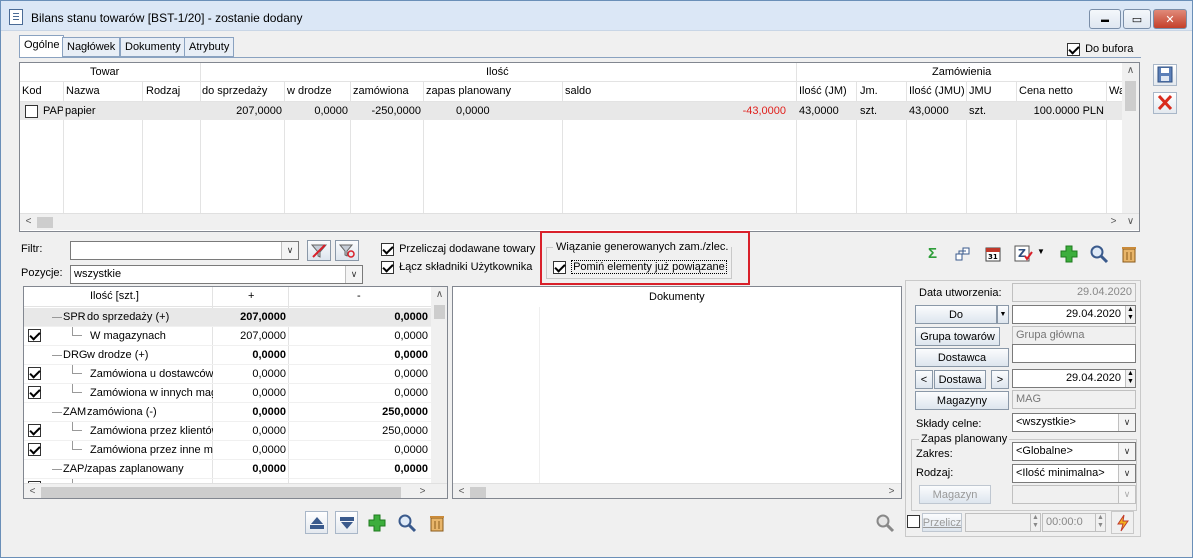 This screenshot has width=1193, height=558. What do you see at coordinates (1074, 378) in the screenshot?
I see `dostawa-date-field: 29.04.2020 ▲ ▼` at bounding box center [1074, 378].